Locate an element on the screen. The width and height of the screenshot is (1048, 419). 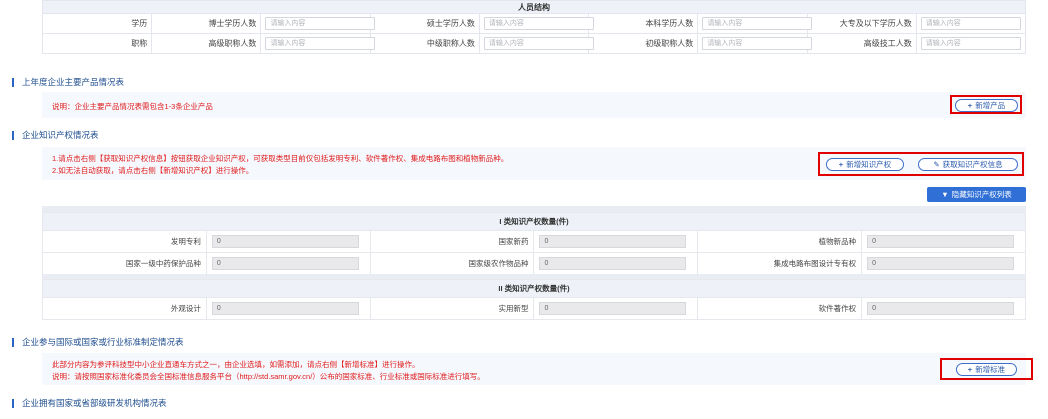
field-label-college: 大专及以下学历人数 is located at coordinates (861, 23).